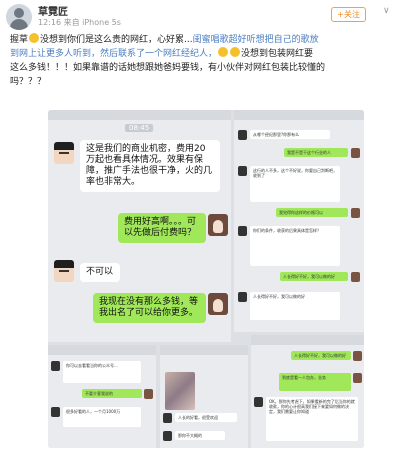 The image size is (402, 450). What do you see at coordinates (19, 17) in the screenshot?
I see `user-avatar` at bounding box center [19, 17].